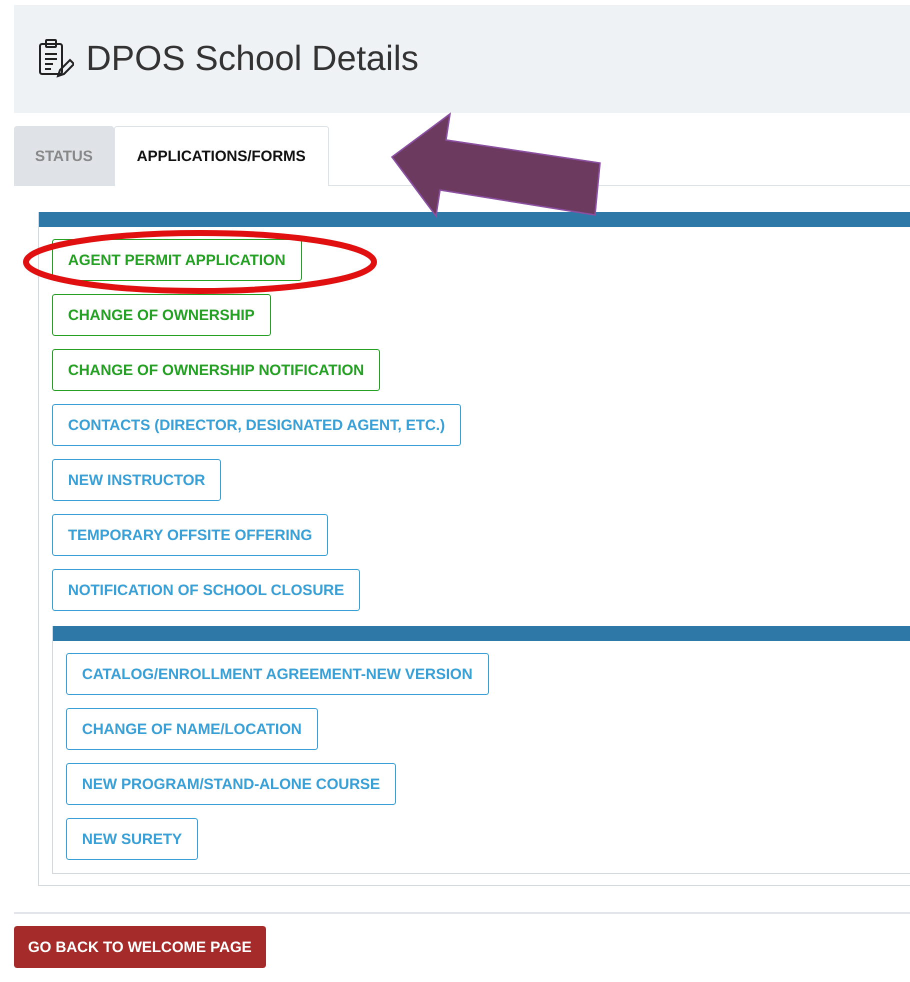 The height and width of the screenshot is (982, 910). What do you see at coordinates (192, 729) in the screenshot?
I see `form-button: CHANGE OF NAME/LOCATION` at bounding box center [192, 729].